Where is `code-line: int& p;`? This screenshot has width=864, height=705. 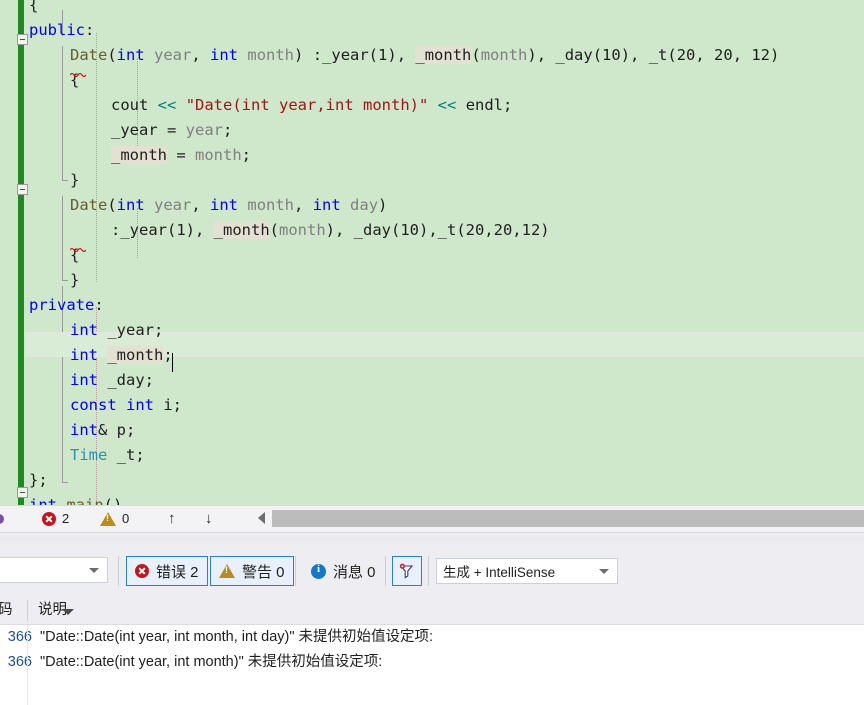 code-line: int& p; is located at coordinates (432, 430).